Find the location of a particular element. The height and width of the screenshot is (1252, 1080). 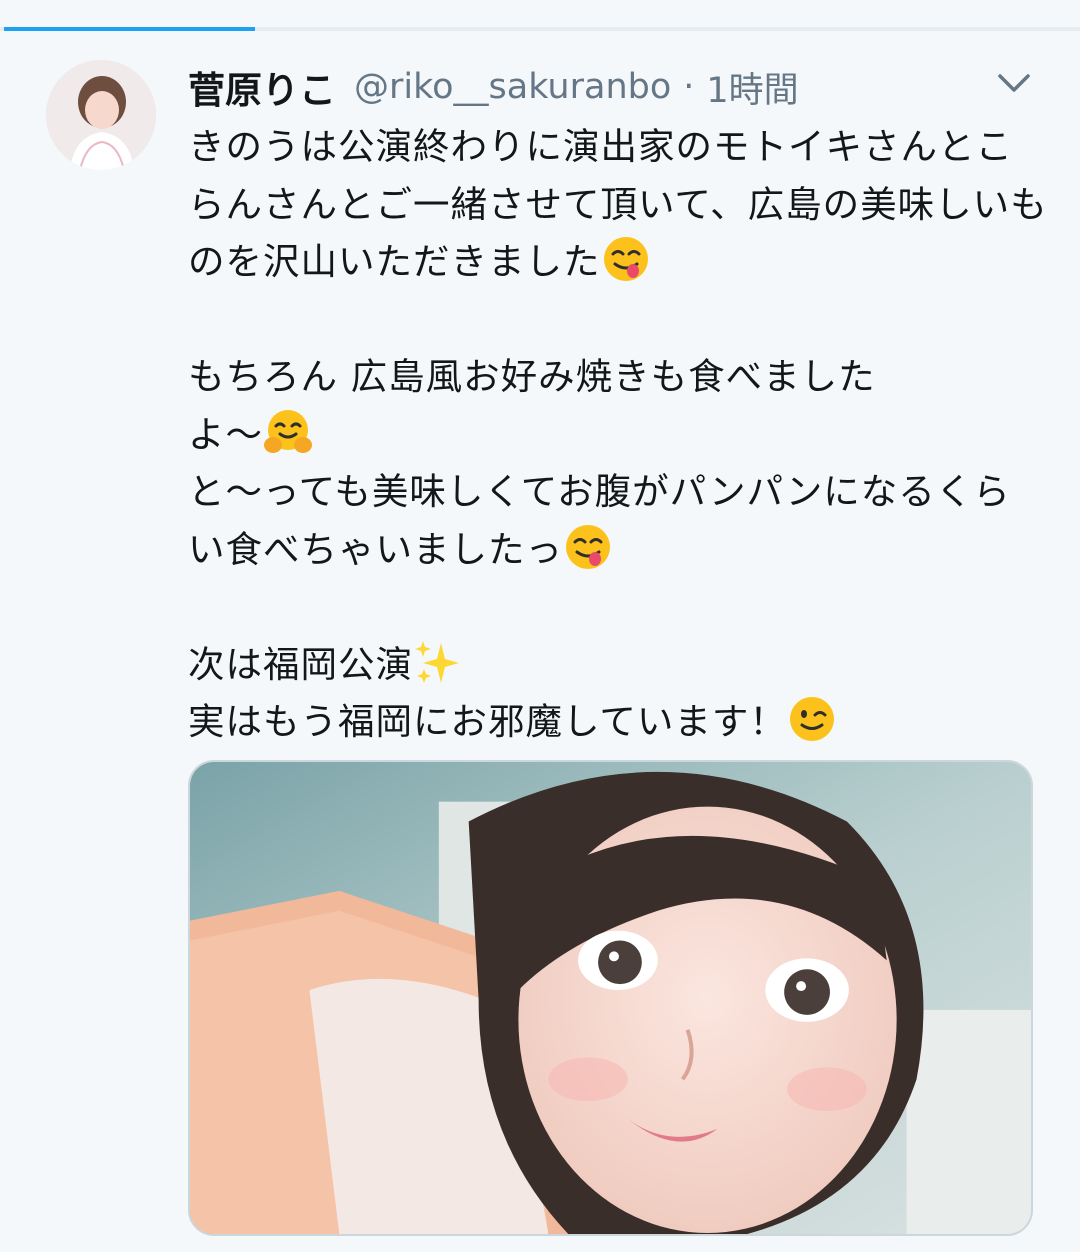

tweet-text-paragraph-3a: 次は福岡公演 is located at coordinates (300, 664).